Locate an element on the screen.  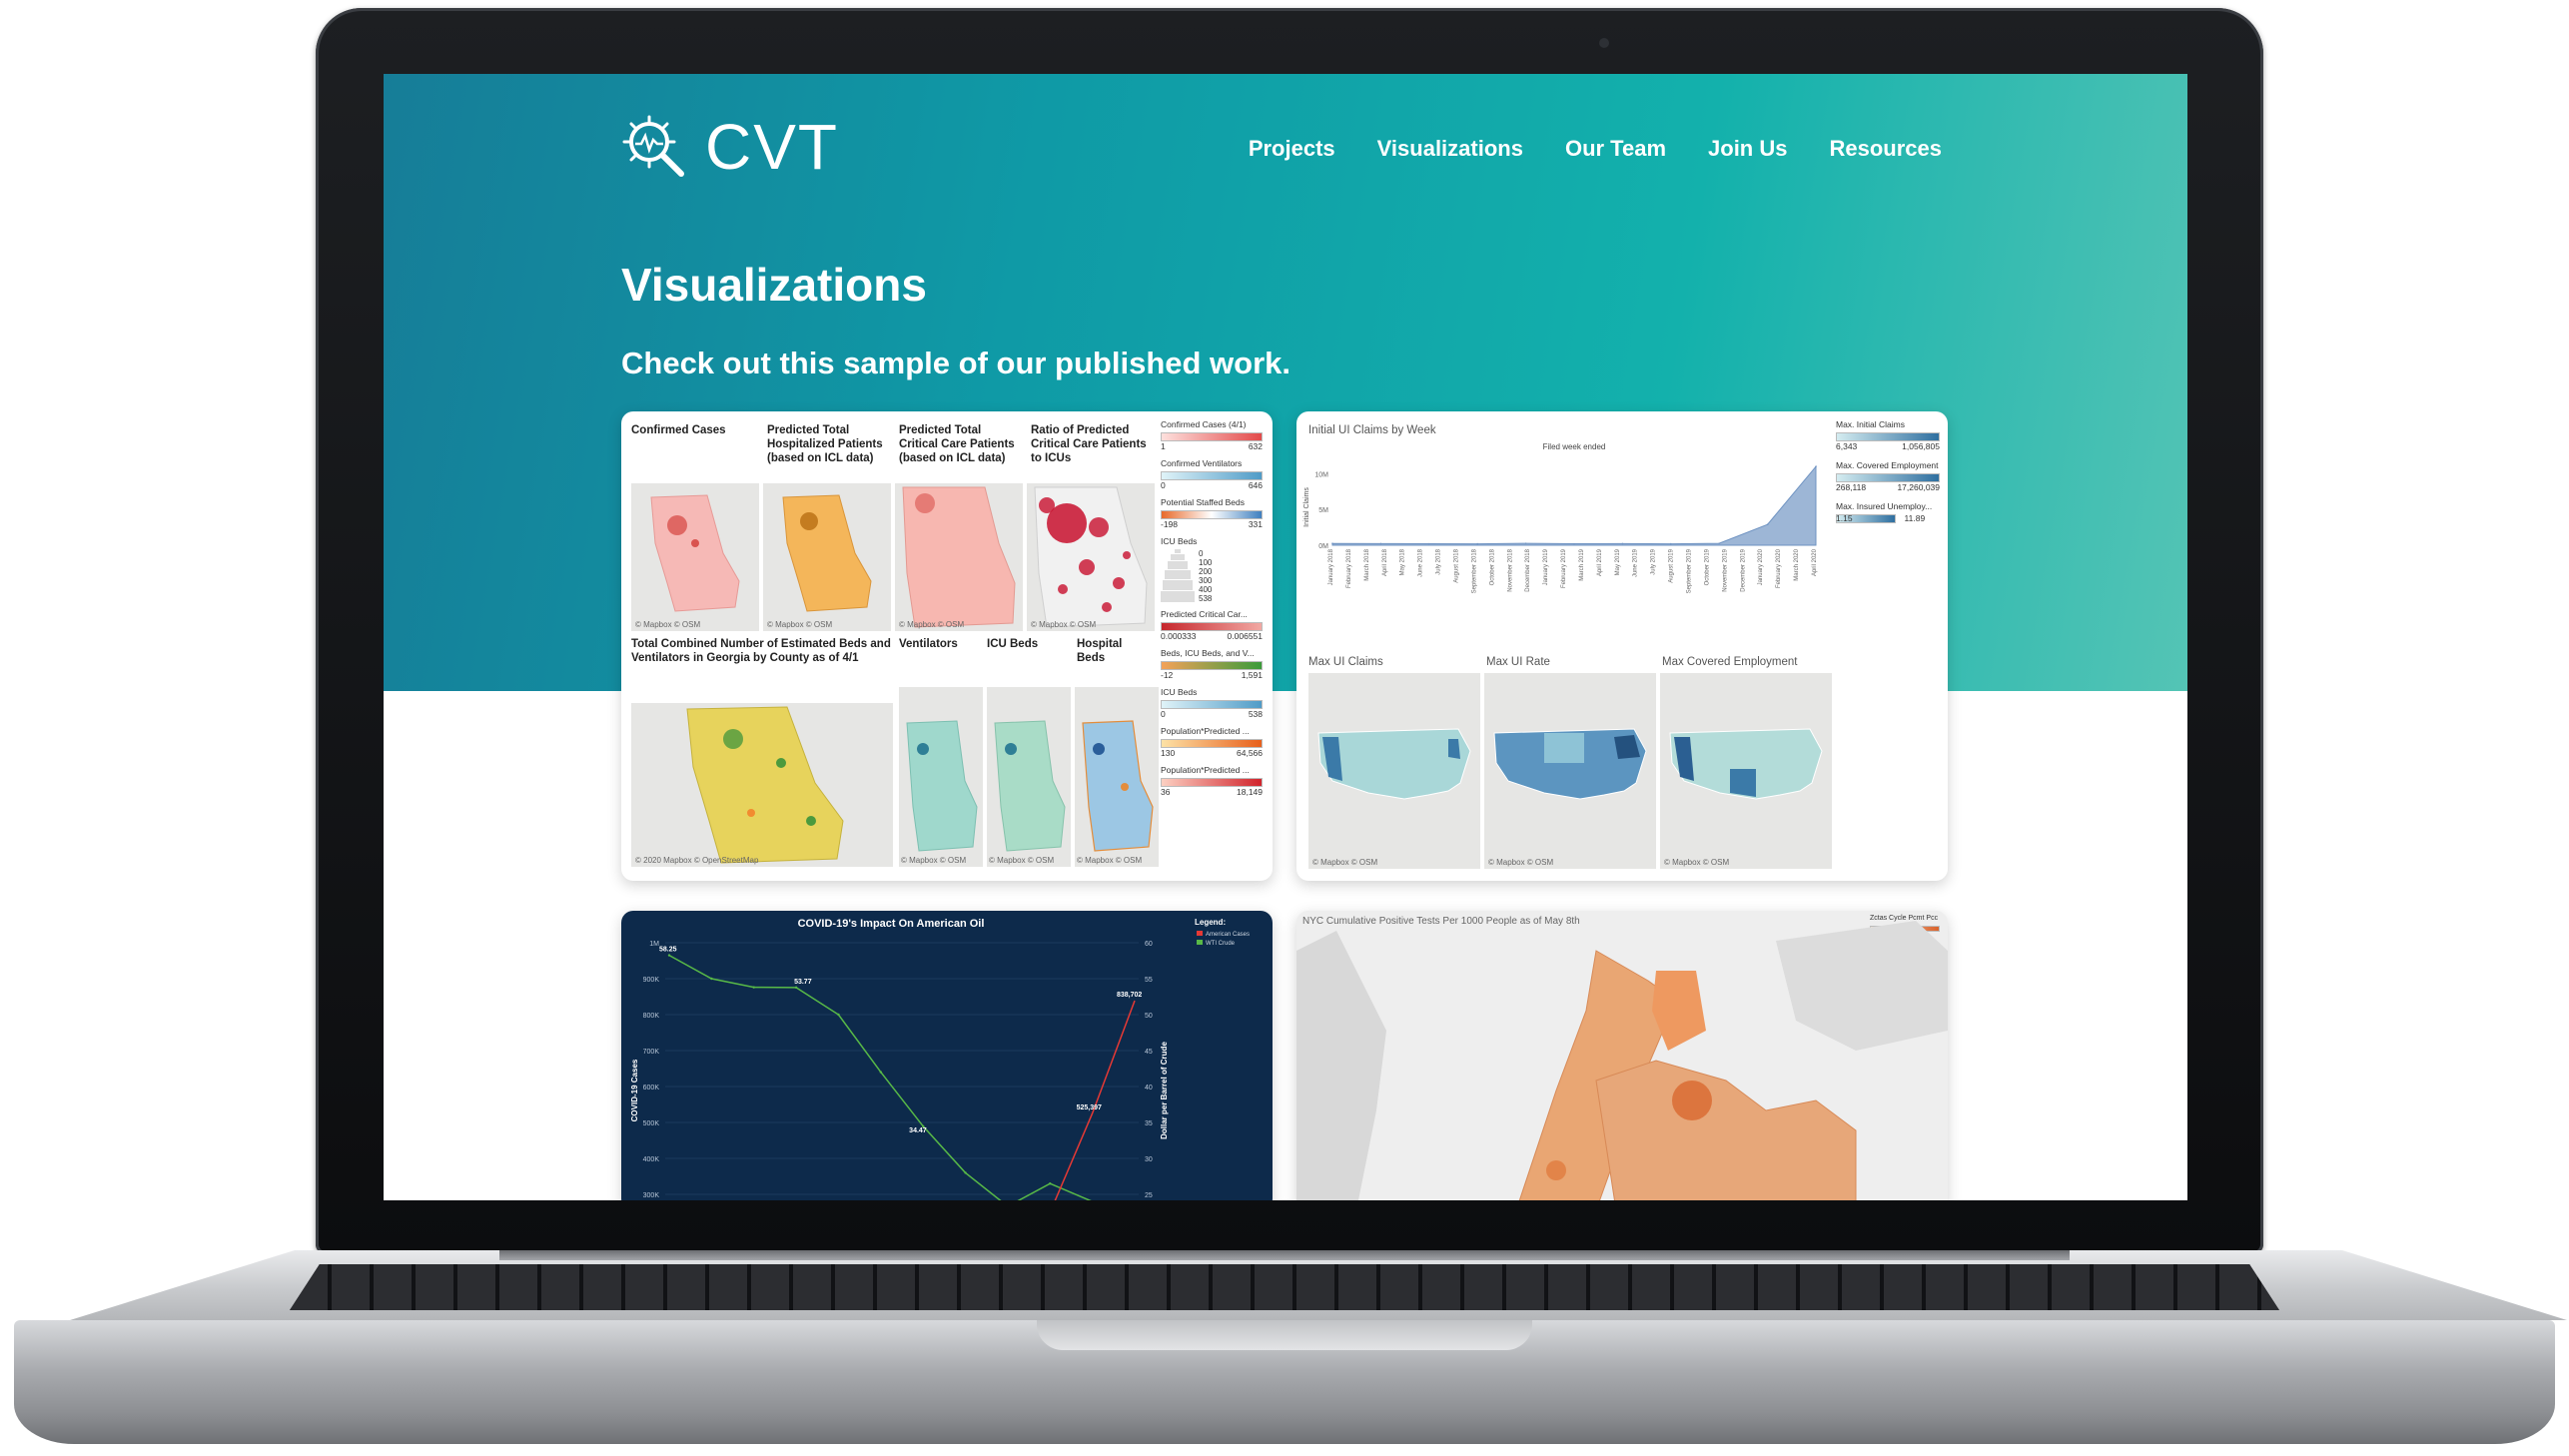
map-icu-ratio: © Mapbox © OSM is located at coordinates (1091, 557).